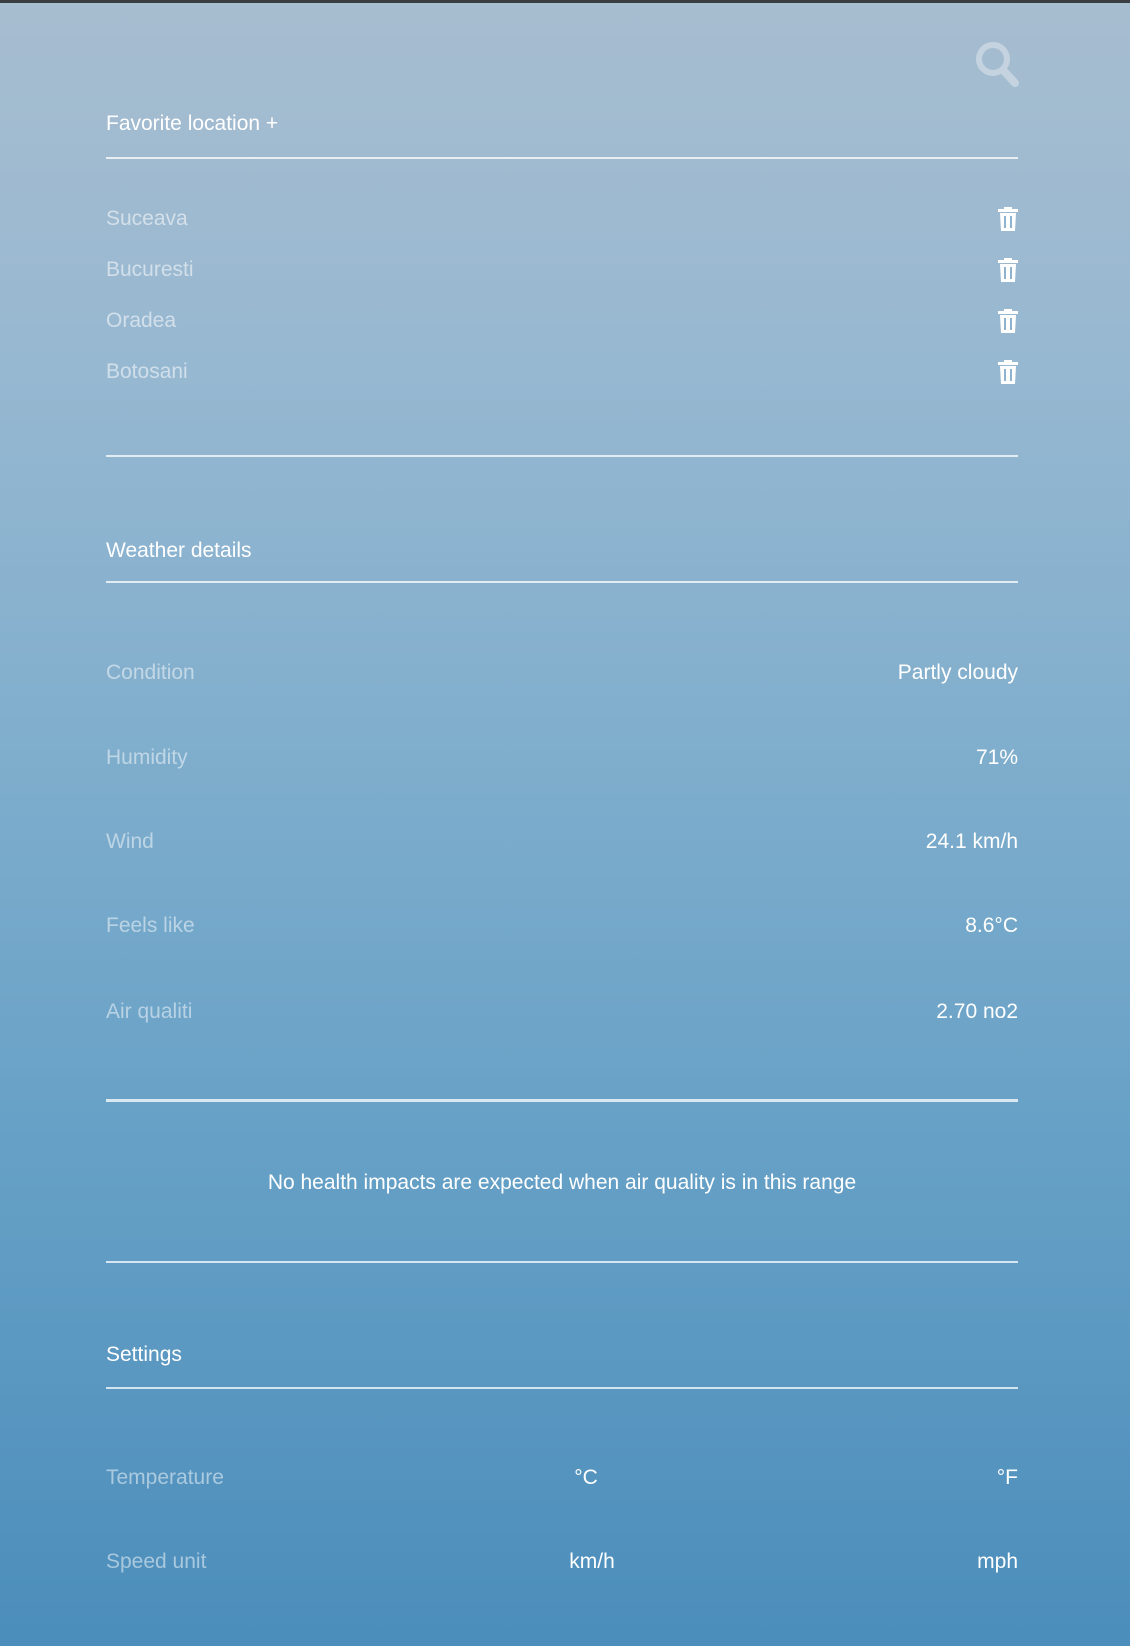 The image size is (1130, 1646). Describe the element at coordinates (147, 757) in the screenshot. I see `detail-label: Humidity` at that location.